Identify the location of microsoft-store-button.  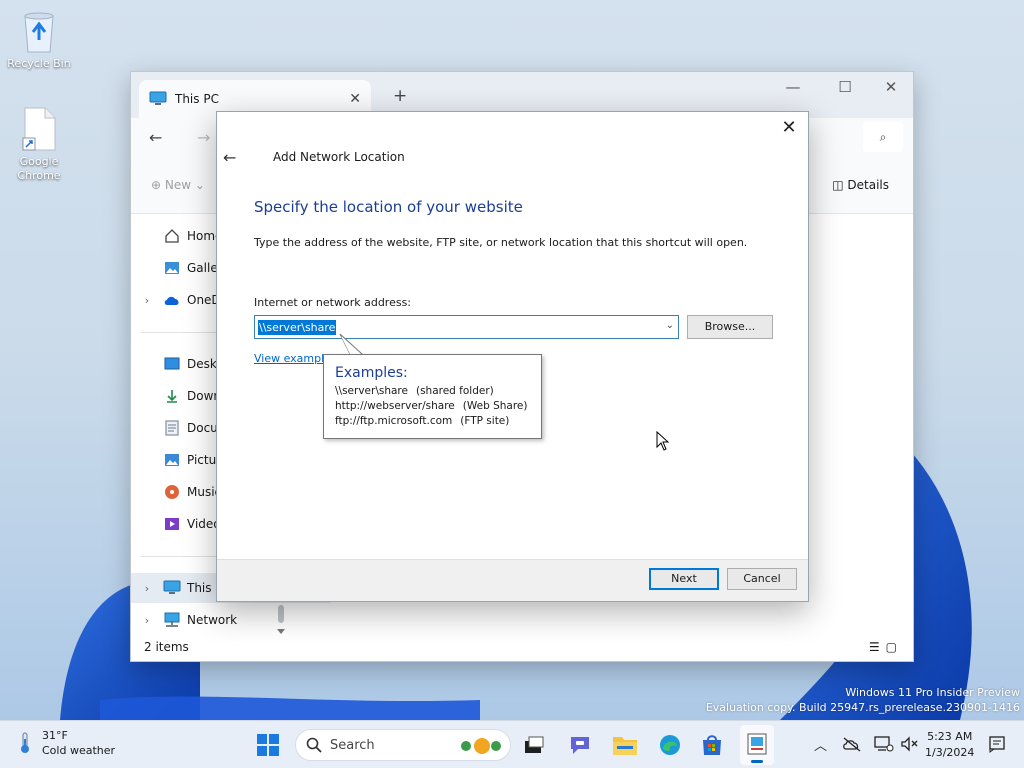
(712, 745).